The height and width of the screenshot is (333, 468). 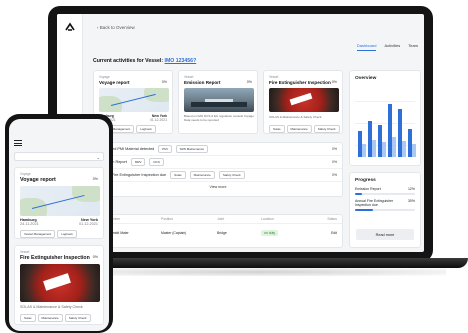 I want to click on view-more-link: View more, so click(x=218, y=187).